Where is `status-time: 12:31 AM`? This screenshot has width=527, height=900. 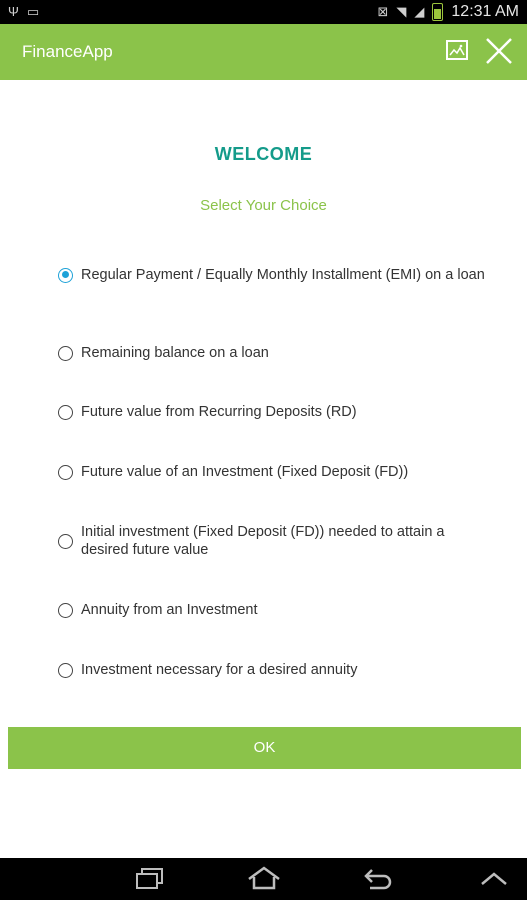 status-time: 12:31 AM is located at coordinates (485, 11).